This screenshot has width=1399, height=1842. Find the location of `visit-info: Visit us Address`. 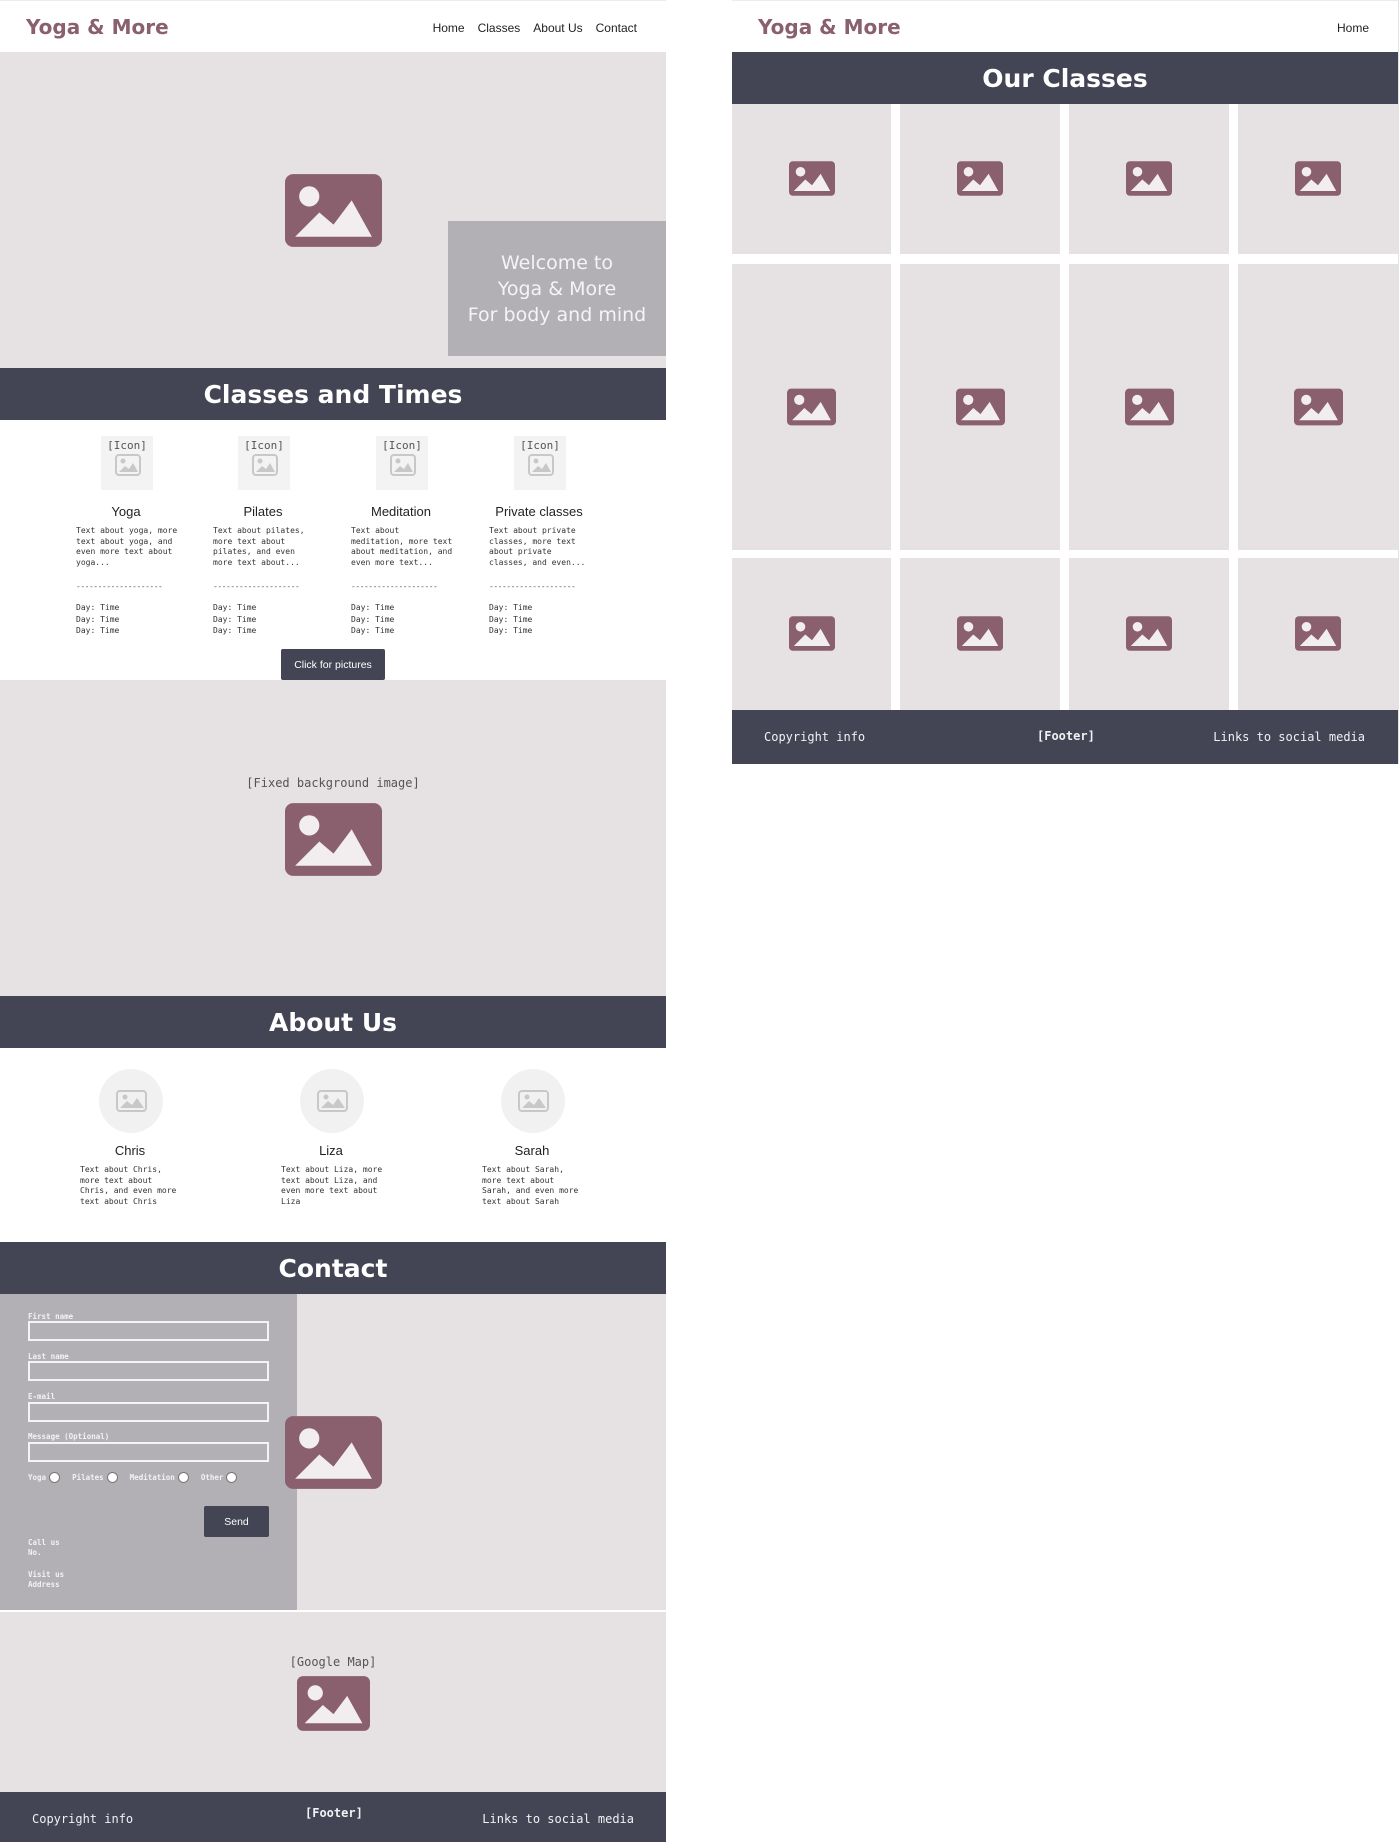

visit-info: Visit us Address is located at coordinates (46, 1579).